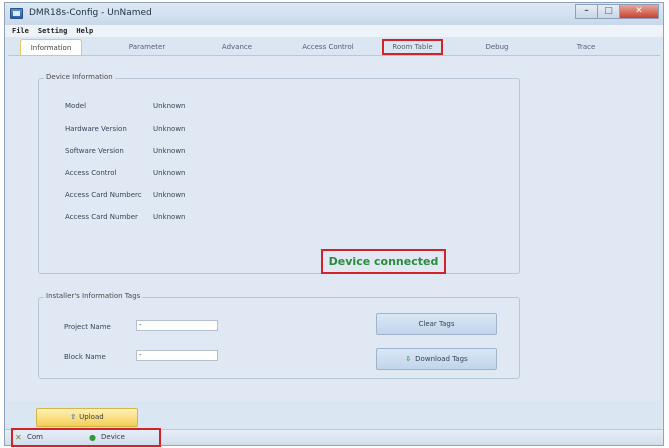 The height and width of the screenshot is (448, 669). What do you see at coordinates (20, 31) in the screenshot?
I see `menu-file: File` at bounding box center [20, 31].